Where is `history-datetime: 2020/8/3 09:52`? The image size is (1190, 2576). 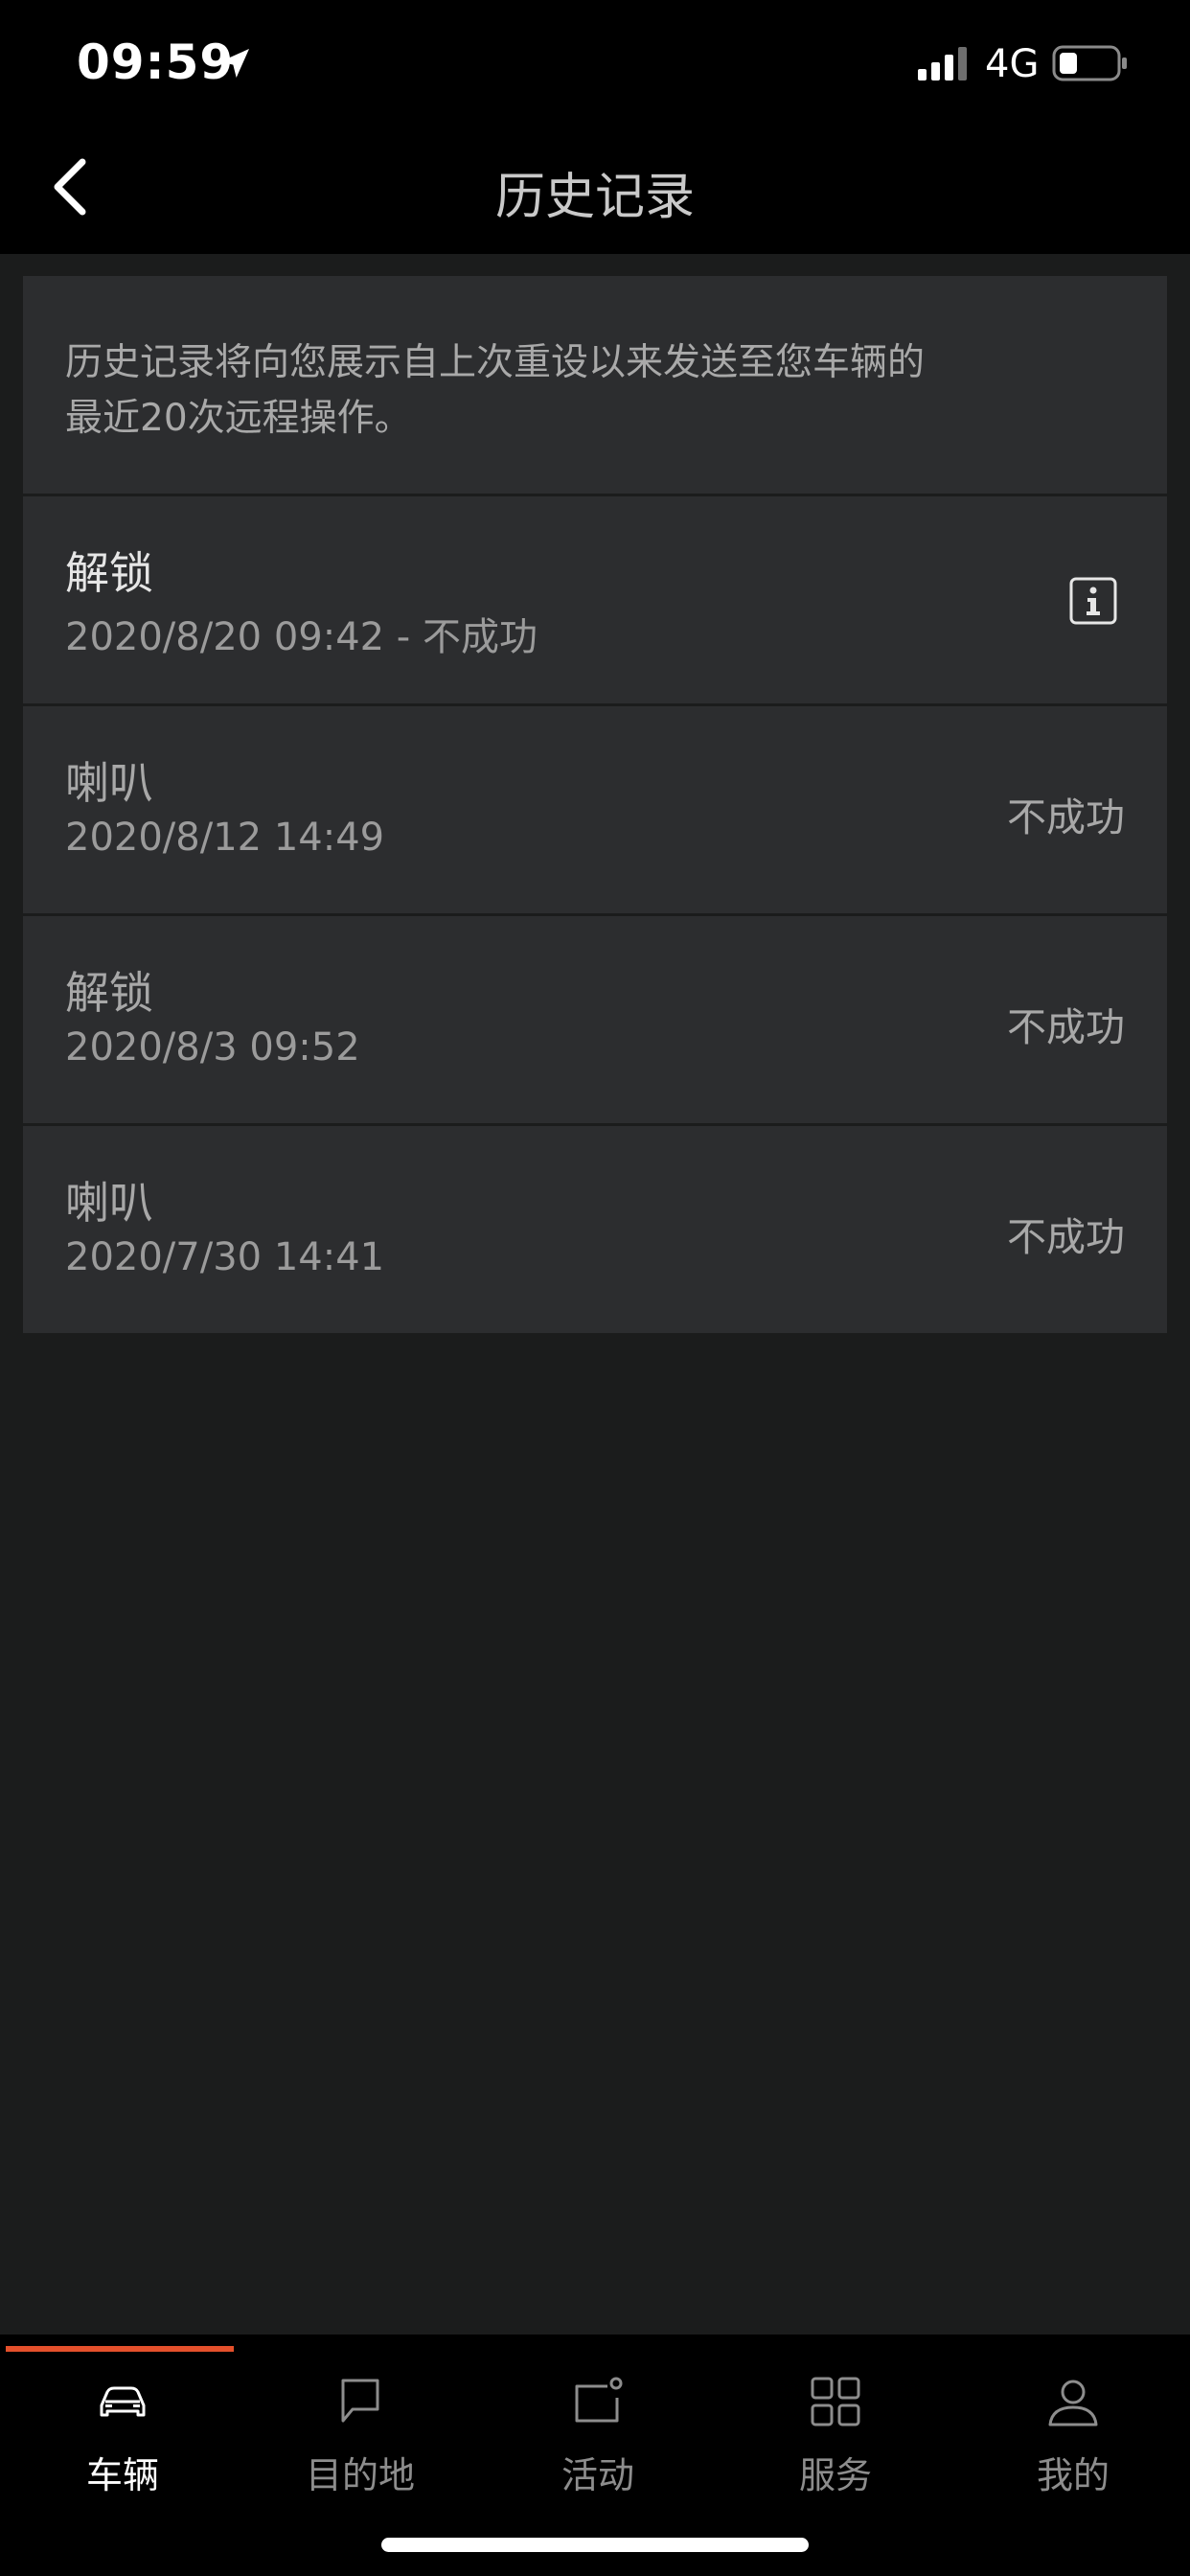
history-datetime: 2020/8/3 09:52 is located at coordinates (213, 1047).